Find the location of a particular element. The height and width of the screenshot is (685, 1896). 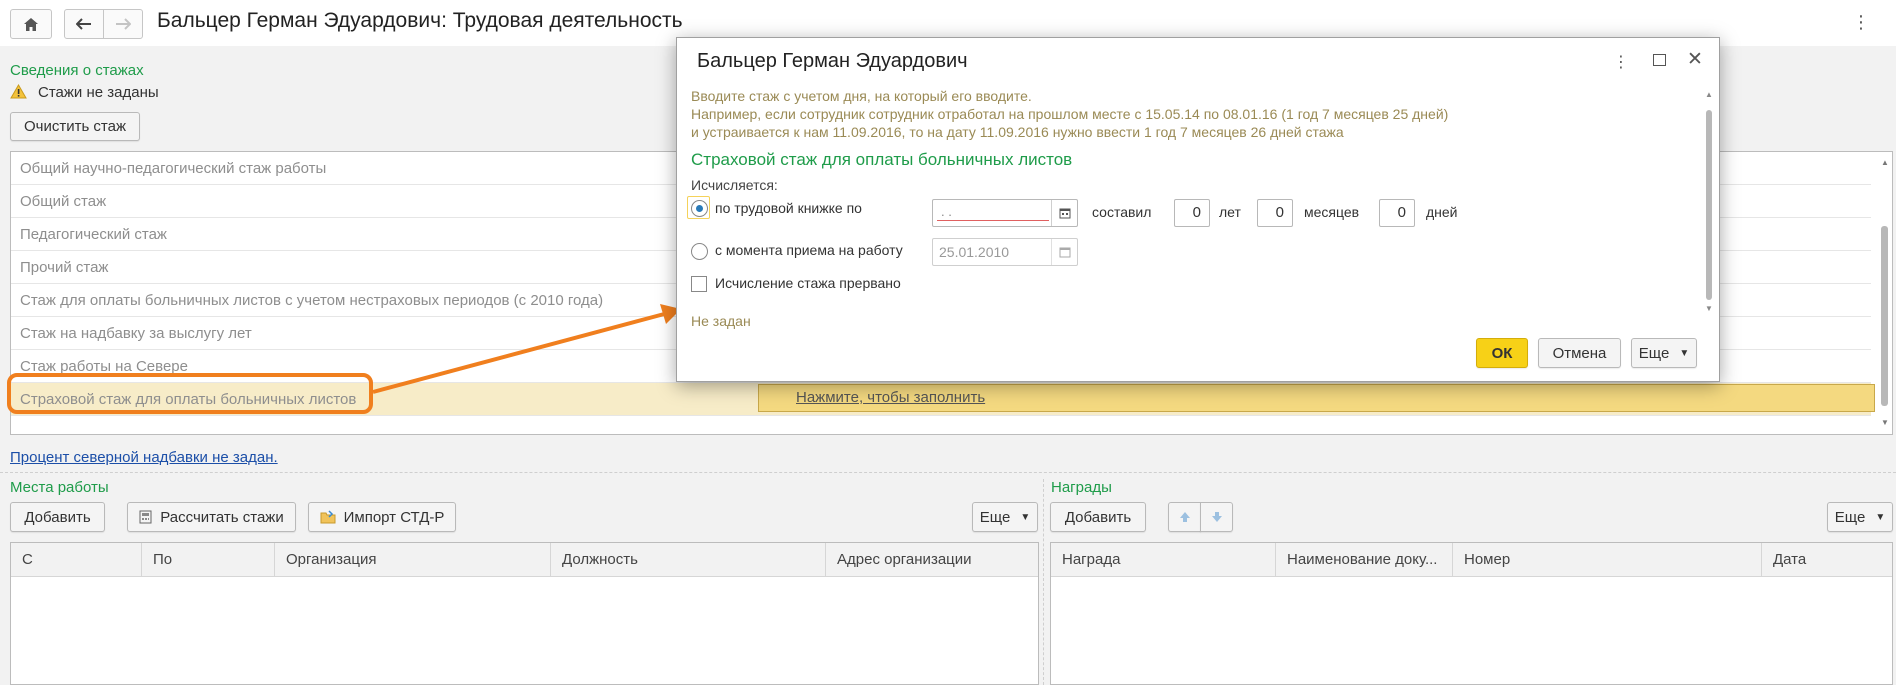

days-input: 0 is located at coordinates (1397, 213).